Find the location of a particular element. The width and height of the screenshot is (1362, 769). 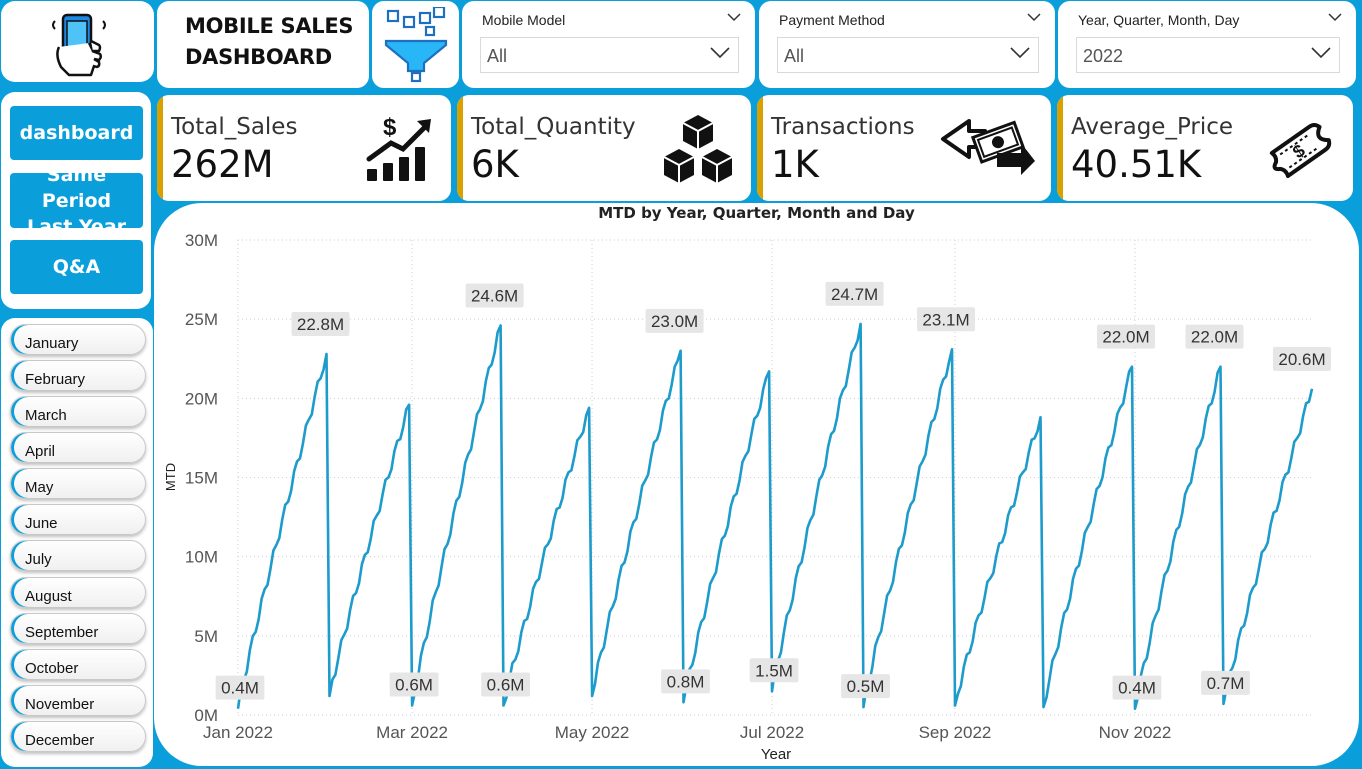

month-item-october: October is located at coordinates (78, 664).